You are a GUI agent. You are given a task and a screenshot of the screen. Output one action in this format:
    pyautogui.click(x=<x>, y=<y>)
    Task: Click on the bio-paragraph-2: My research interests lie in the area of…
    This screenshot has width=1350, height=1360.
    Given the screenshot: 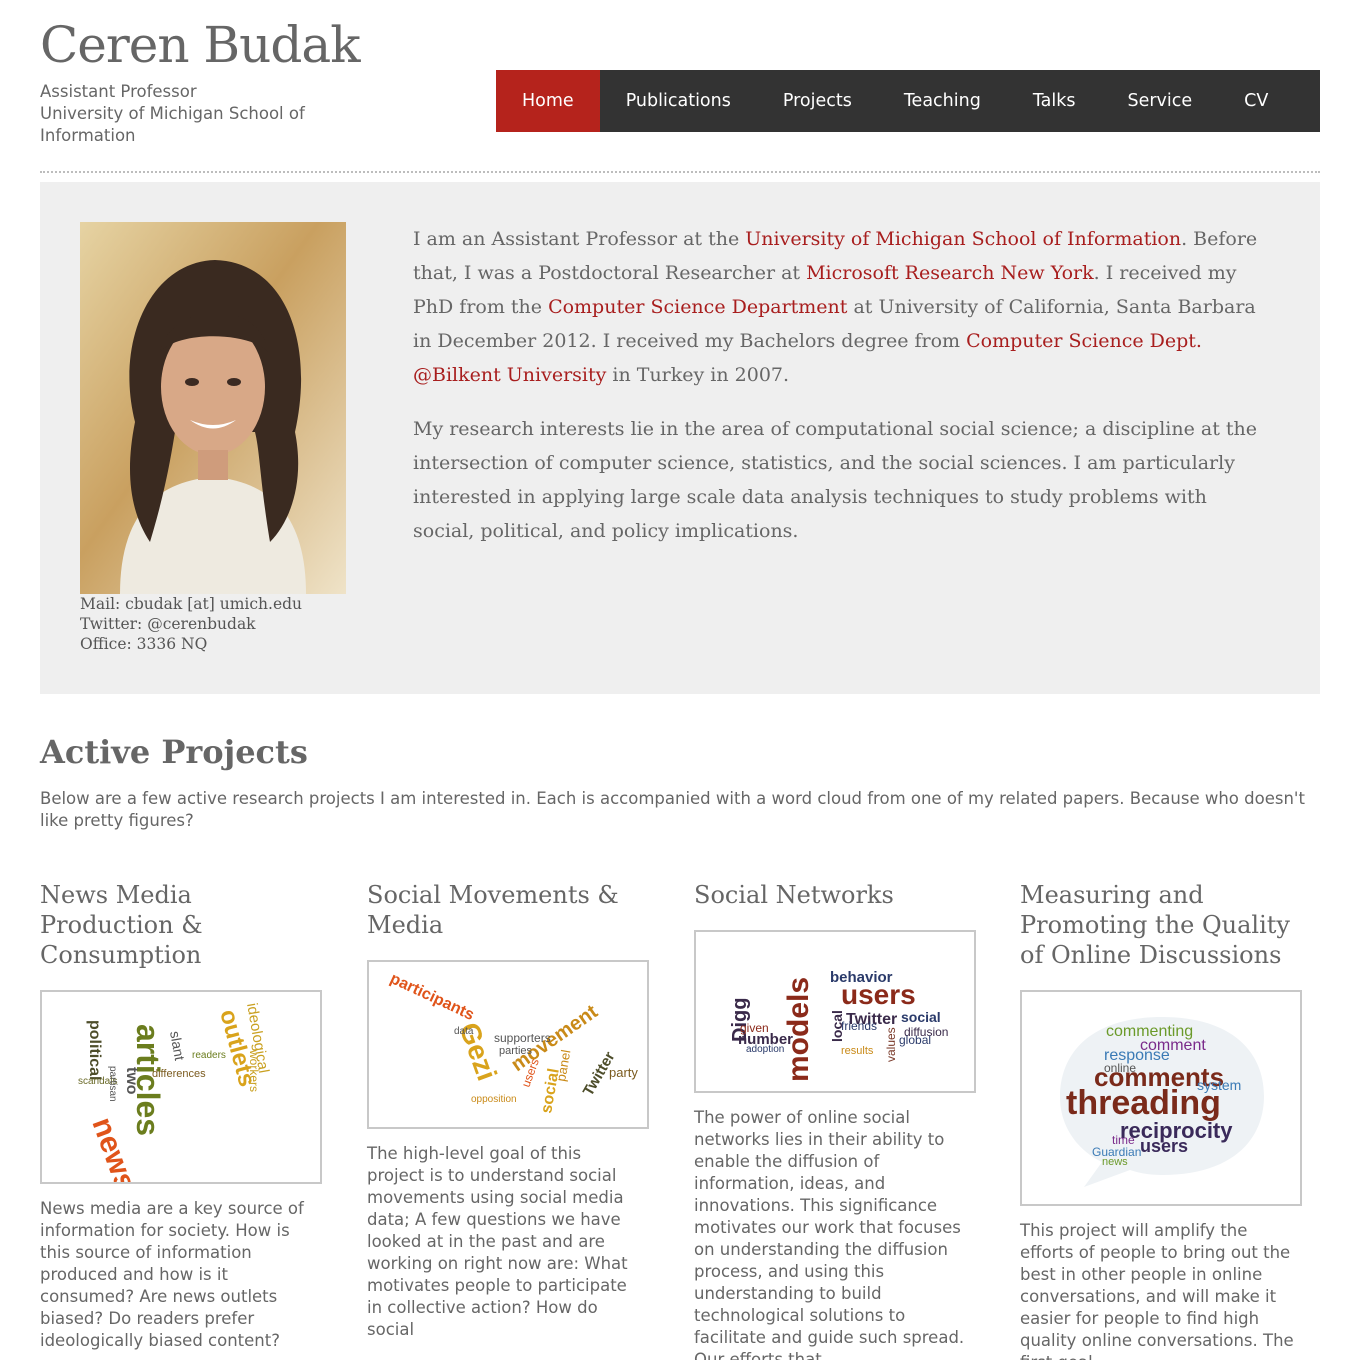 What is the action you would take?
    pyautogui.click(x=835, y=480)
    